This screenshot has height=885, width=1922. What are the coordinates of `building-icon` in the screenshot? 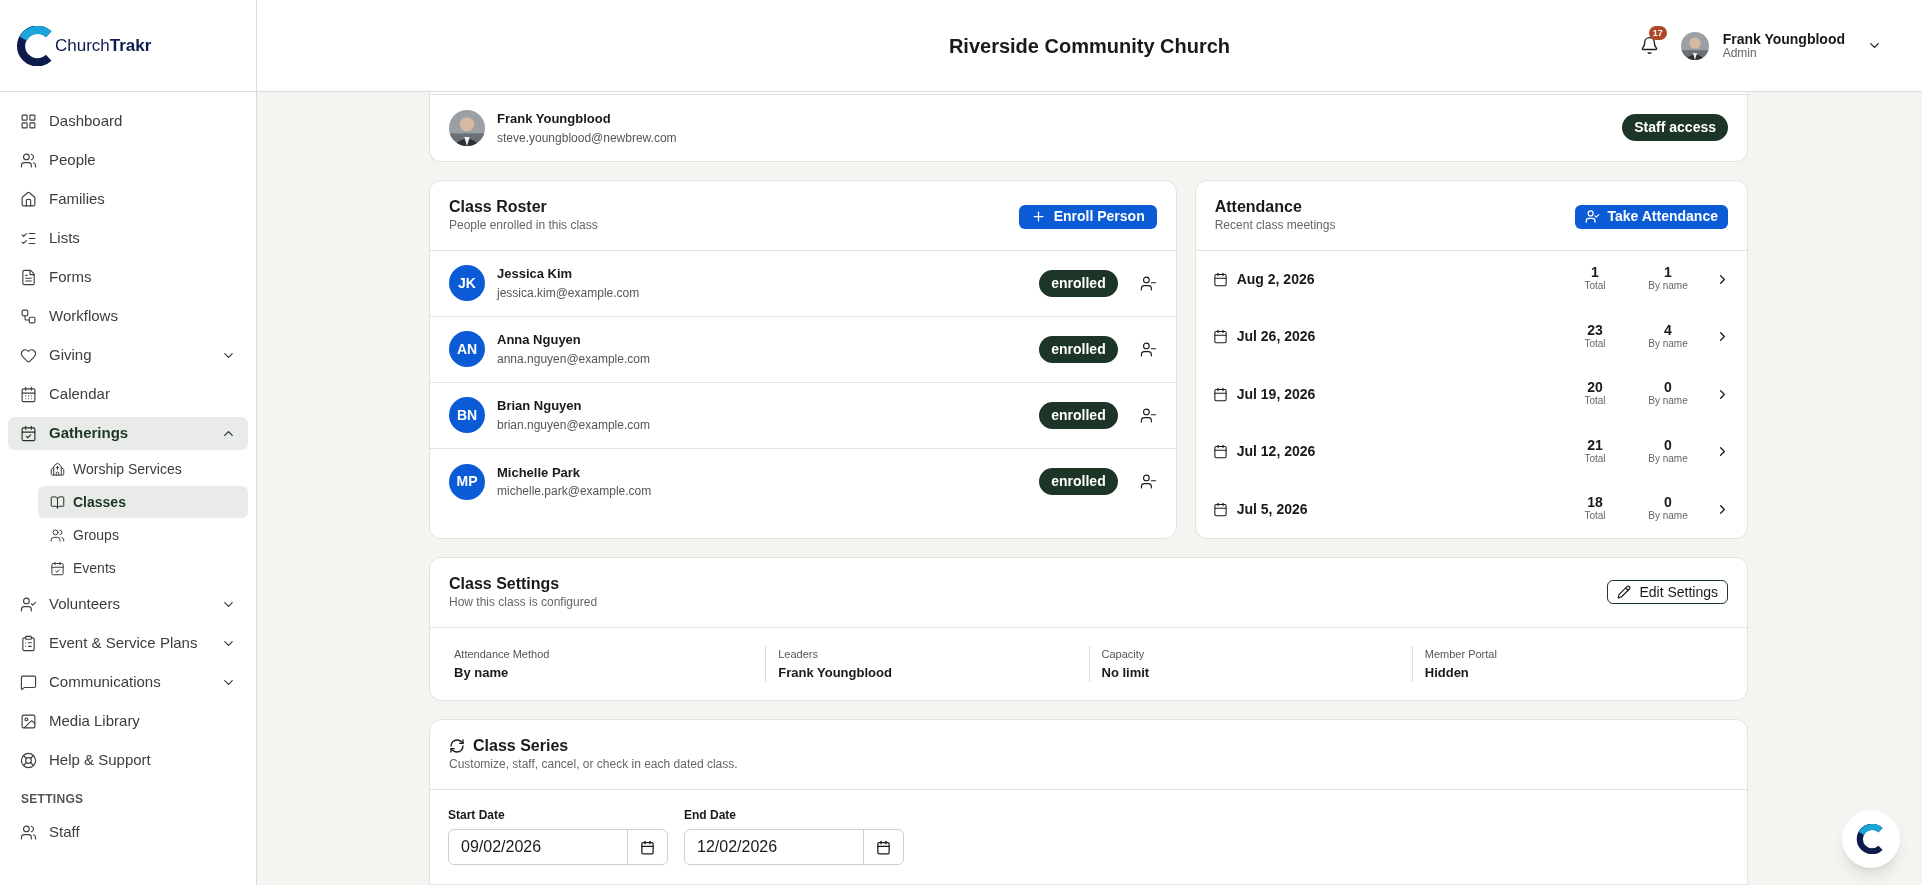 It's located at (57, 469).